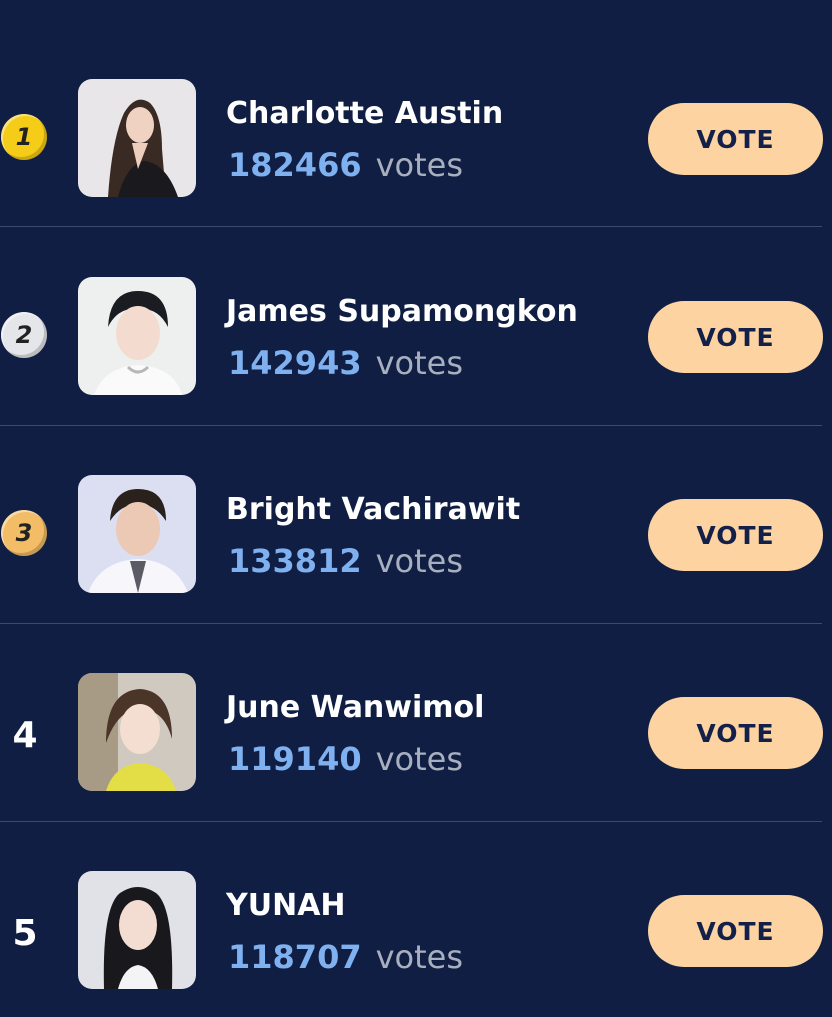  Describe the element at coordinates (295, 759) in the screenshot. I see `vote-count: 119140` at that location.